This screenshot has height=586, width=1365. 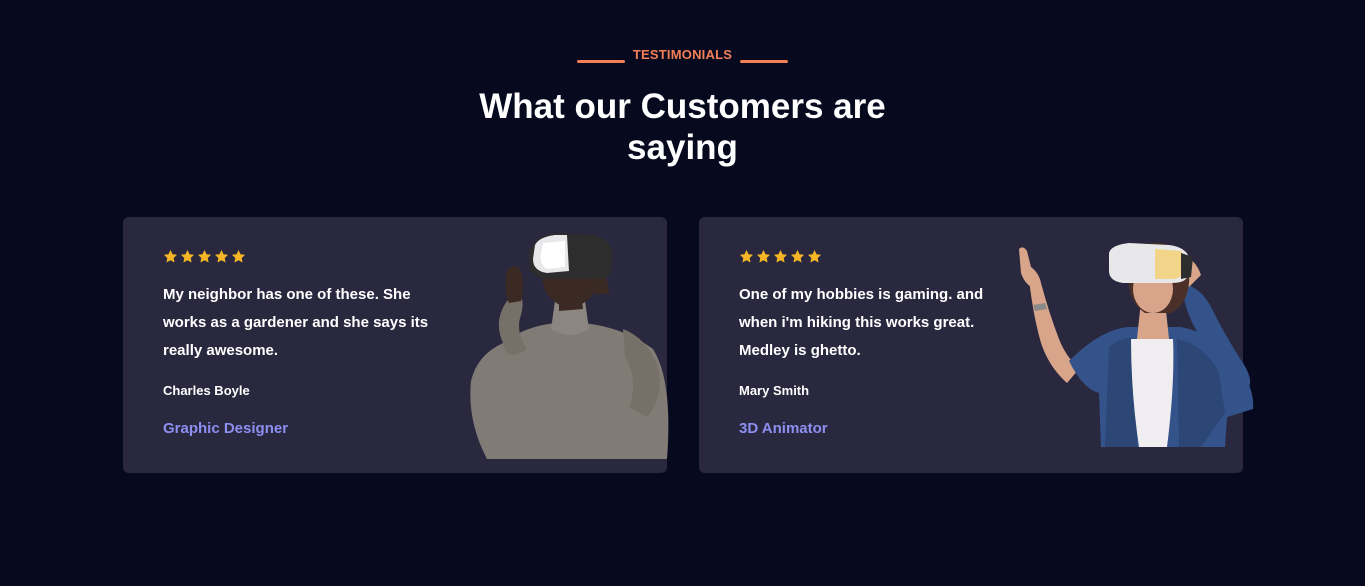 I want to click on customer-name: Mary Smith, so click(x=774, y=390).